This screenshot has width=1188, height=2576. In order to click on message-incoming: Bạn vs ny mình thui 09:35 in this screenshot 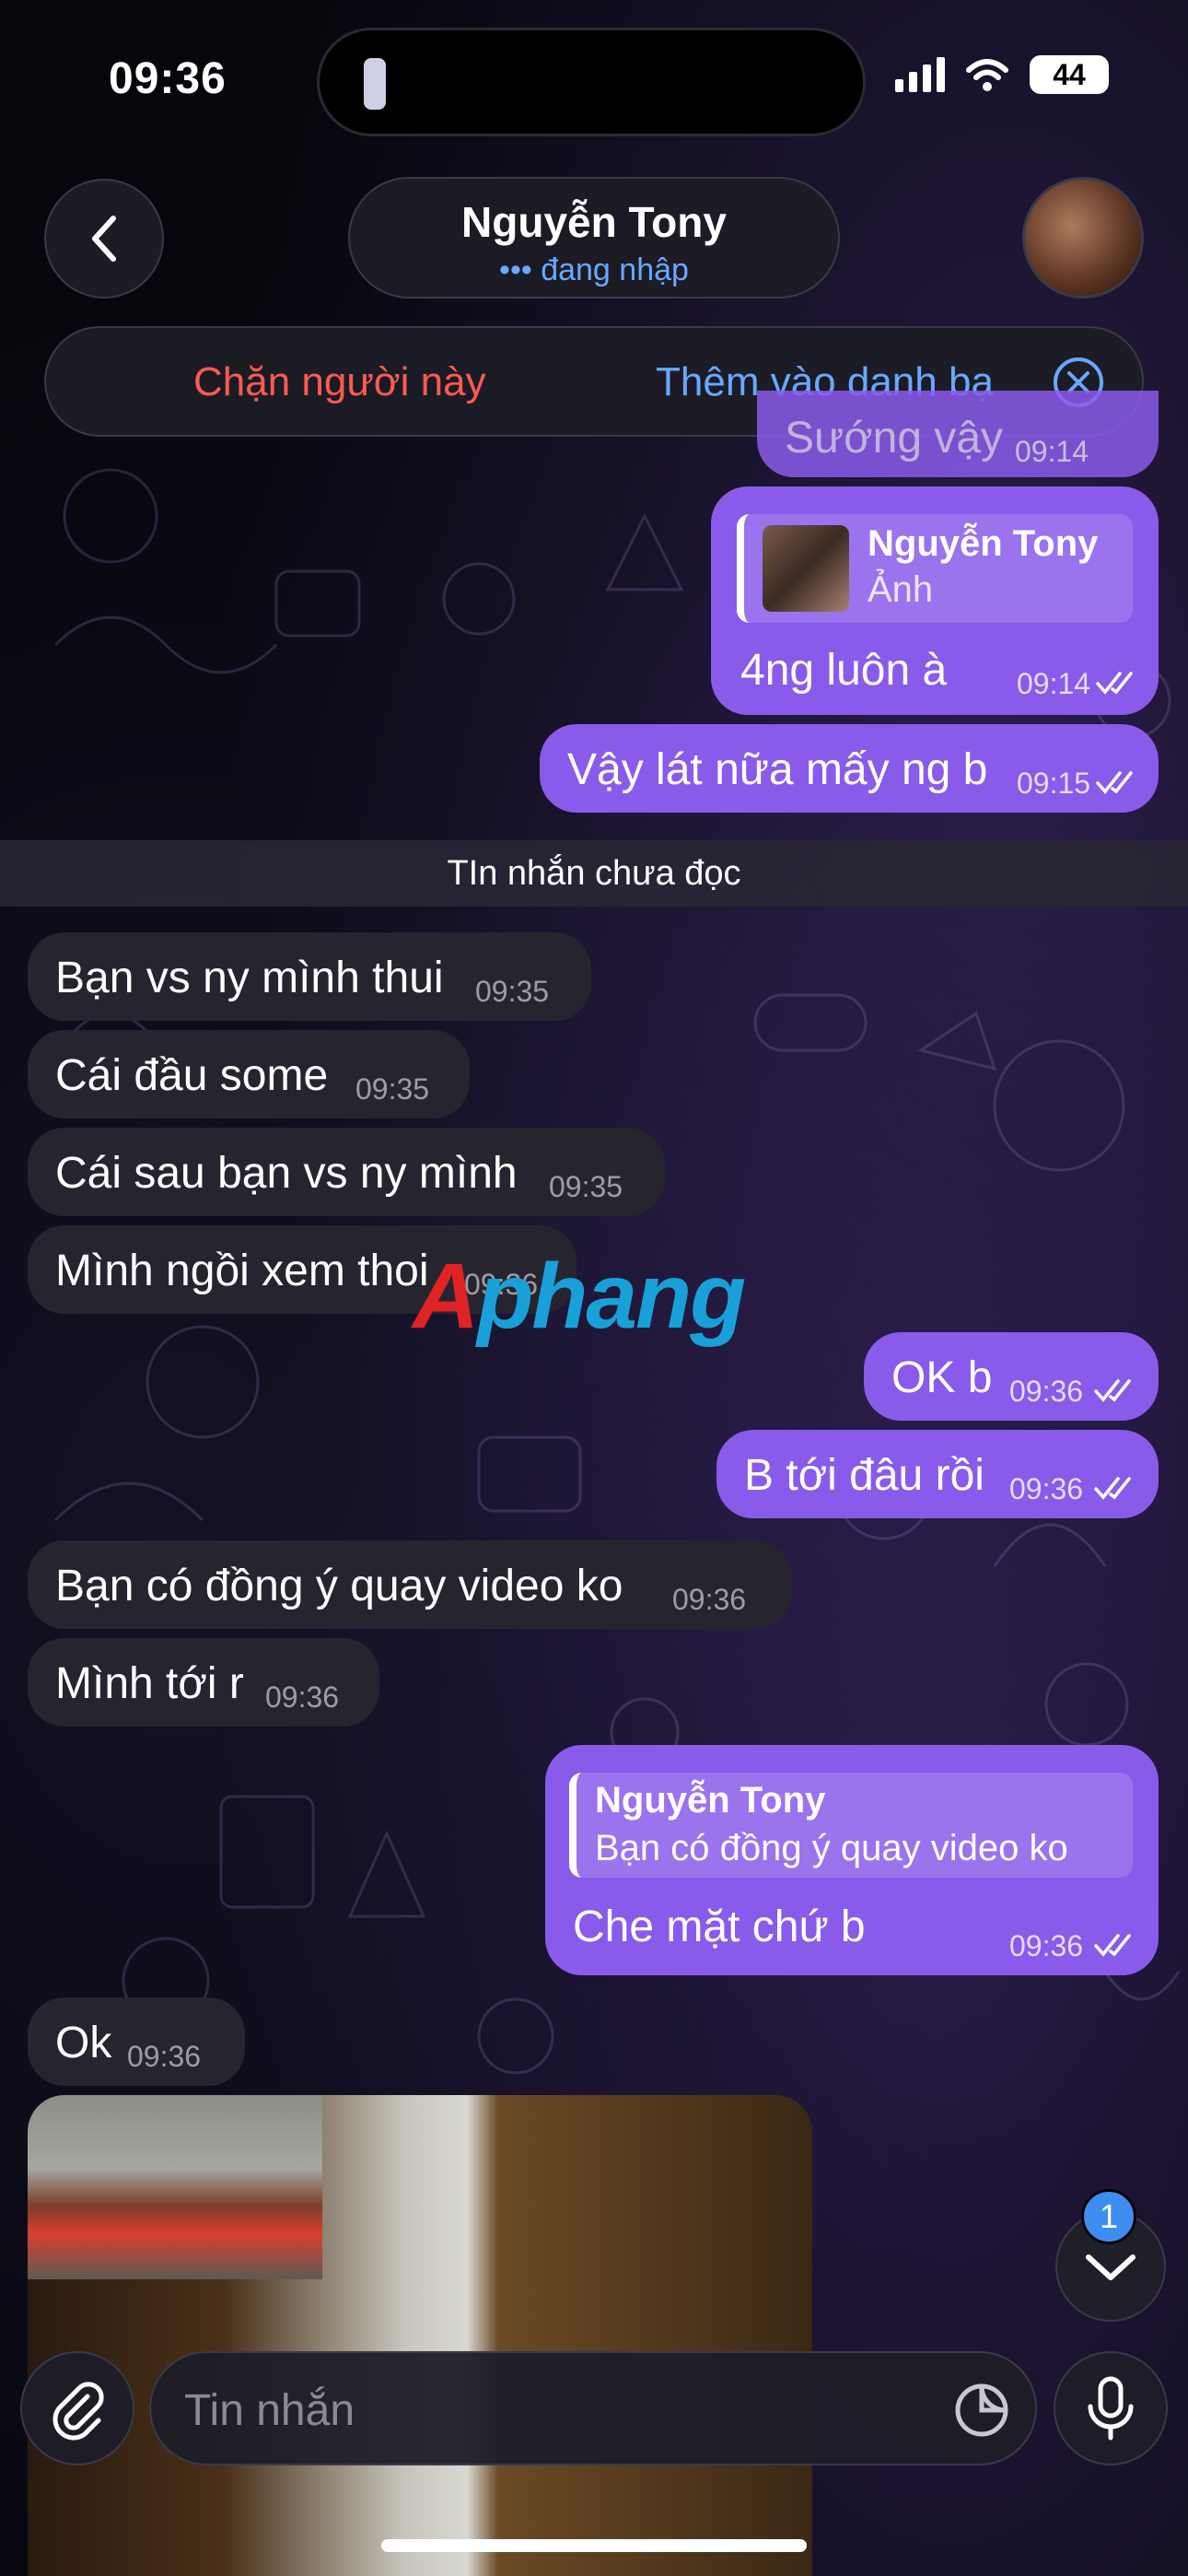, I will do `click(309, 976)`.